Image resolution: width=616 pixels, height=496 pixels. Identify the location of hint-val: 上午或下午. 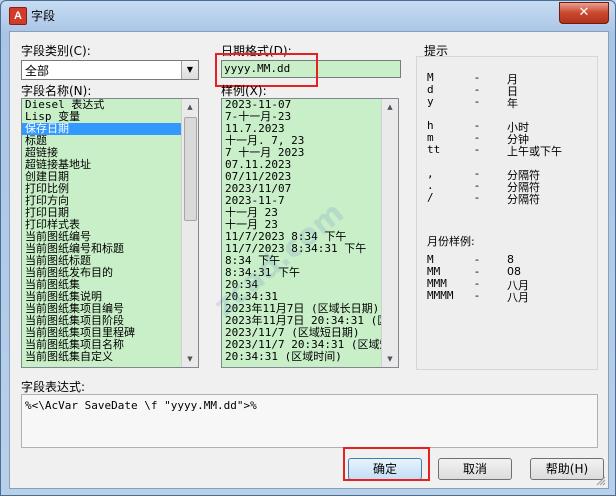
(534, 151).